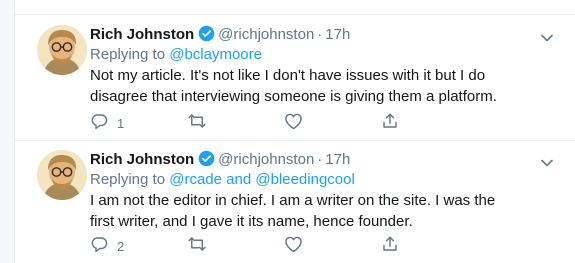  Describe the element at coordinates (195, 179) in the screenshot. I see `reply-target-link: @rcade` at that location.